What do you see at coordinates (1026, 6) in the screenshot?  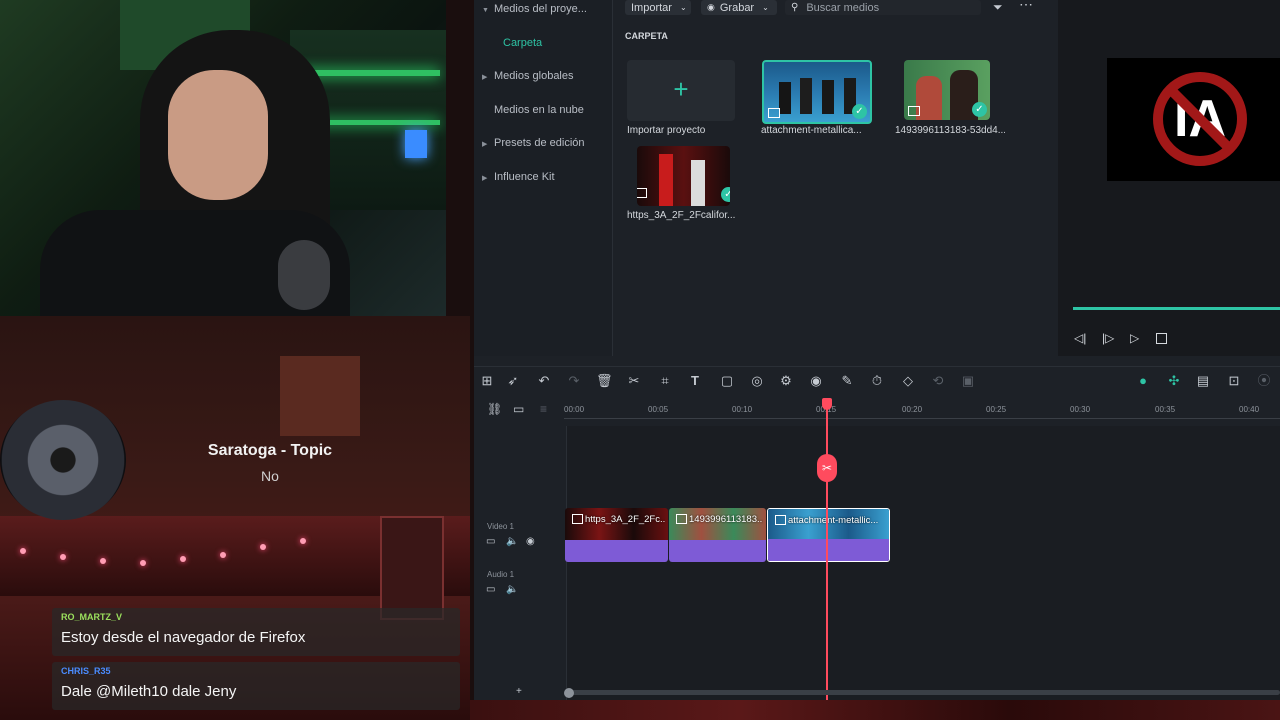 I see `more-options-icon: ⋯` at bounding box center [1026, 6].